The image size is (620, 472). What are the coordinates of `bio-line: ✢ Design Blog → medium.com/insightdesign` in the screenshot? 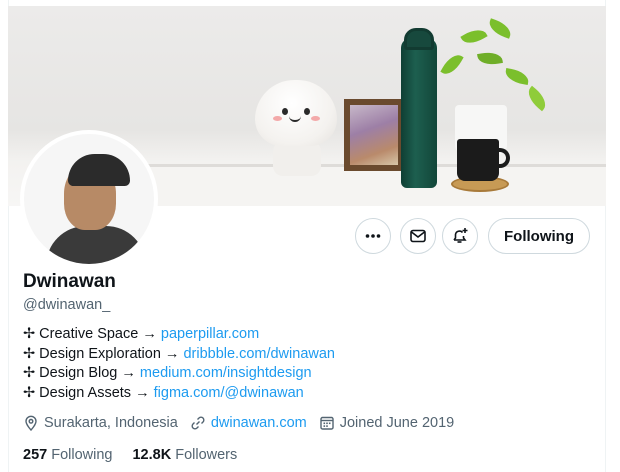 It's located at (167, 373).